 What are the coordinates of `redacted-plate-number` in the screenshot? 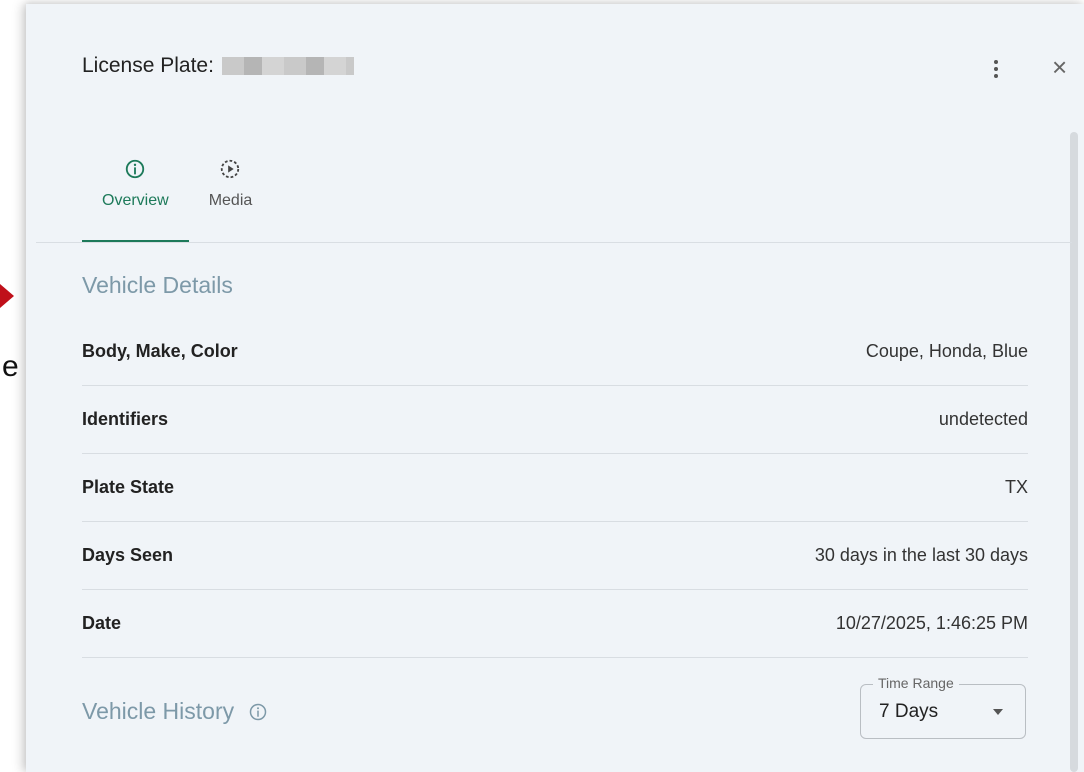 It's located at (287, 66).